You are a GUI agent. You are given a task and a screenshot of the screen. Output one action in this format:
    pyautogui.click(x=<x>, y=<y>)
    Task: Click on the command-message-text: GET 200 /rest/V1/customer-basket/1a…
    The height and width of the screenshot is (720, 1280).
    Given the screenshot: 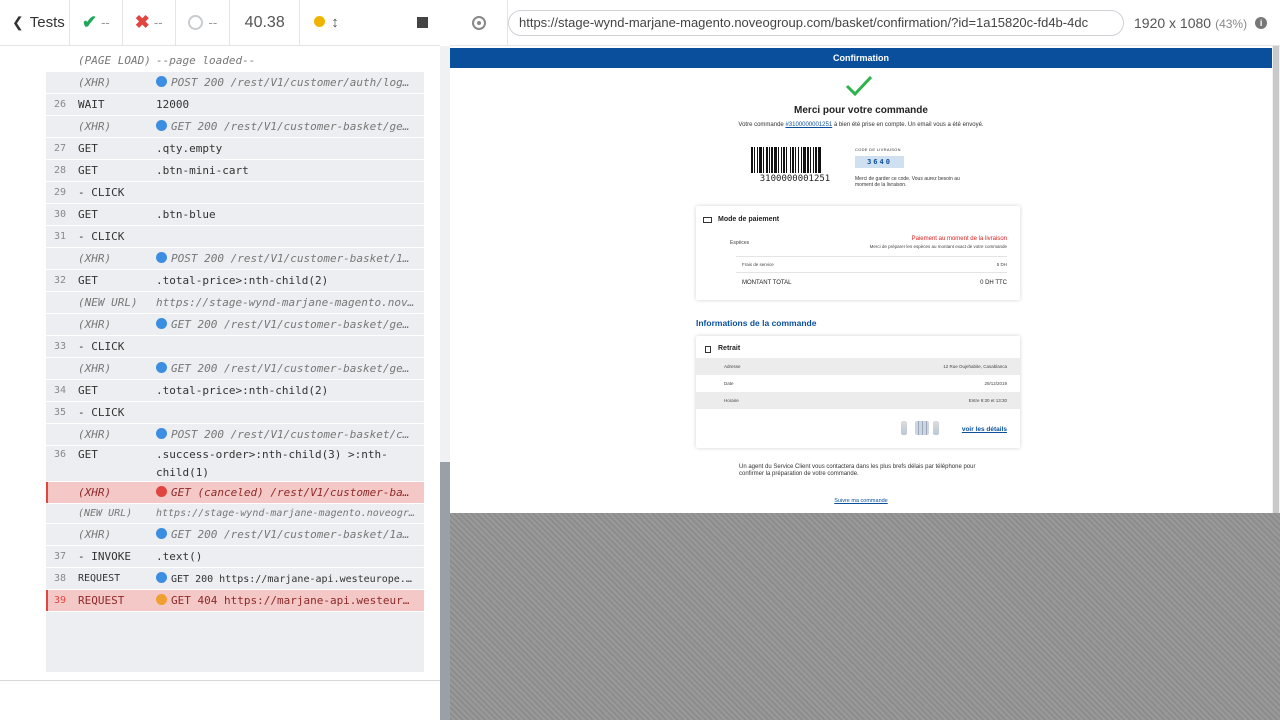 What is the action you would take?
    pyautogui.click(x=290, y=534)
    